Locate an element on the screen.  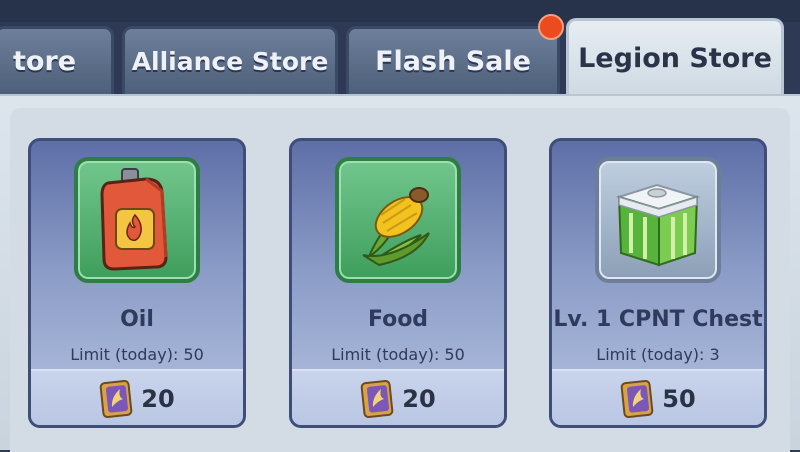
item-name: Food is located at coordinates (398, 319).